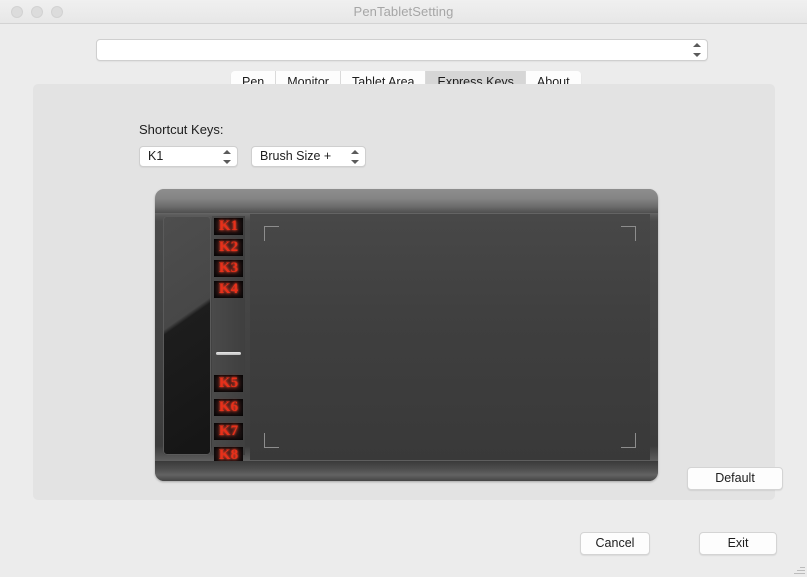  What do you see at coordinates (228, 340) in the screenshot?
I see `express-key-strip: K1 K2 K3 K4 K5 K6 K7 K8` at bounding box center [228, 340].